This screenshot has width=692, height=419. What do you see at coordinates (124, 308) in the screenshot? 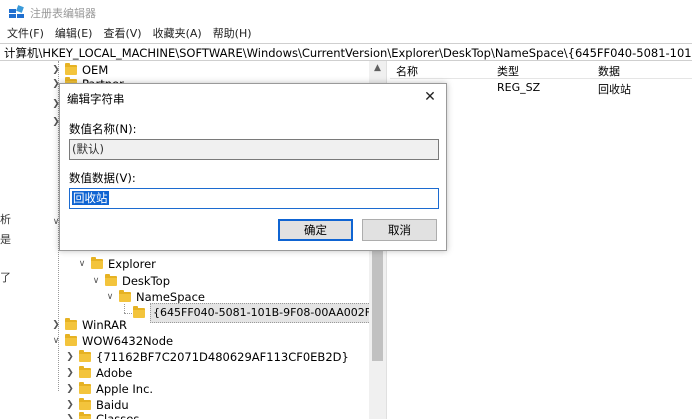
I see `tree-guide-line` at bounding box center [124, 308].